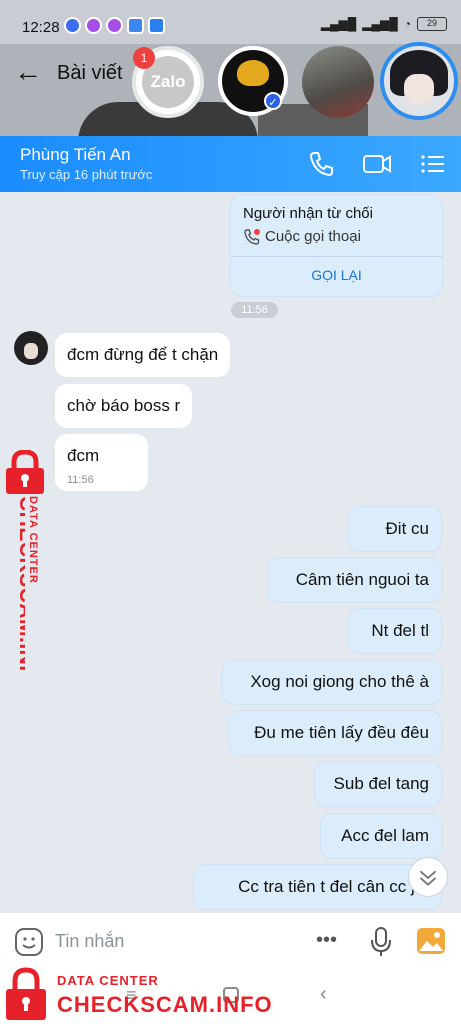 The image size is (461, 1024). I want to click on call-card-subtitle: Cuộc gọi thoại, so click(313, 236).